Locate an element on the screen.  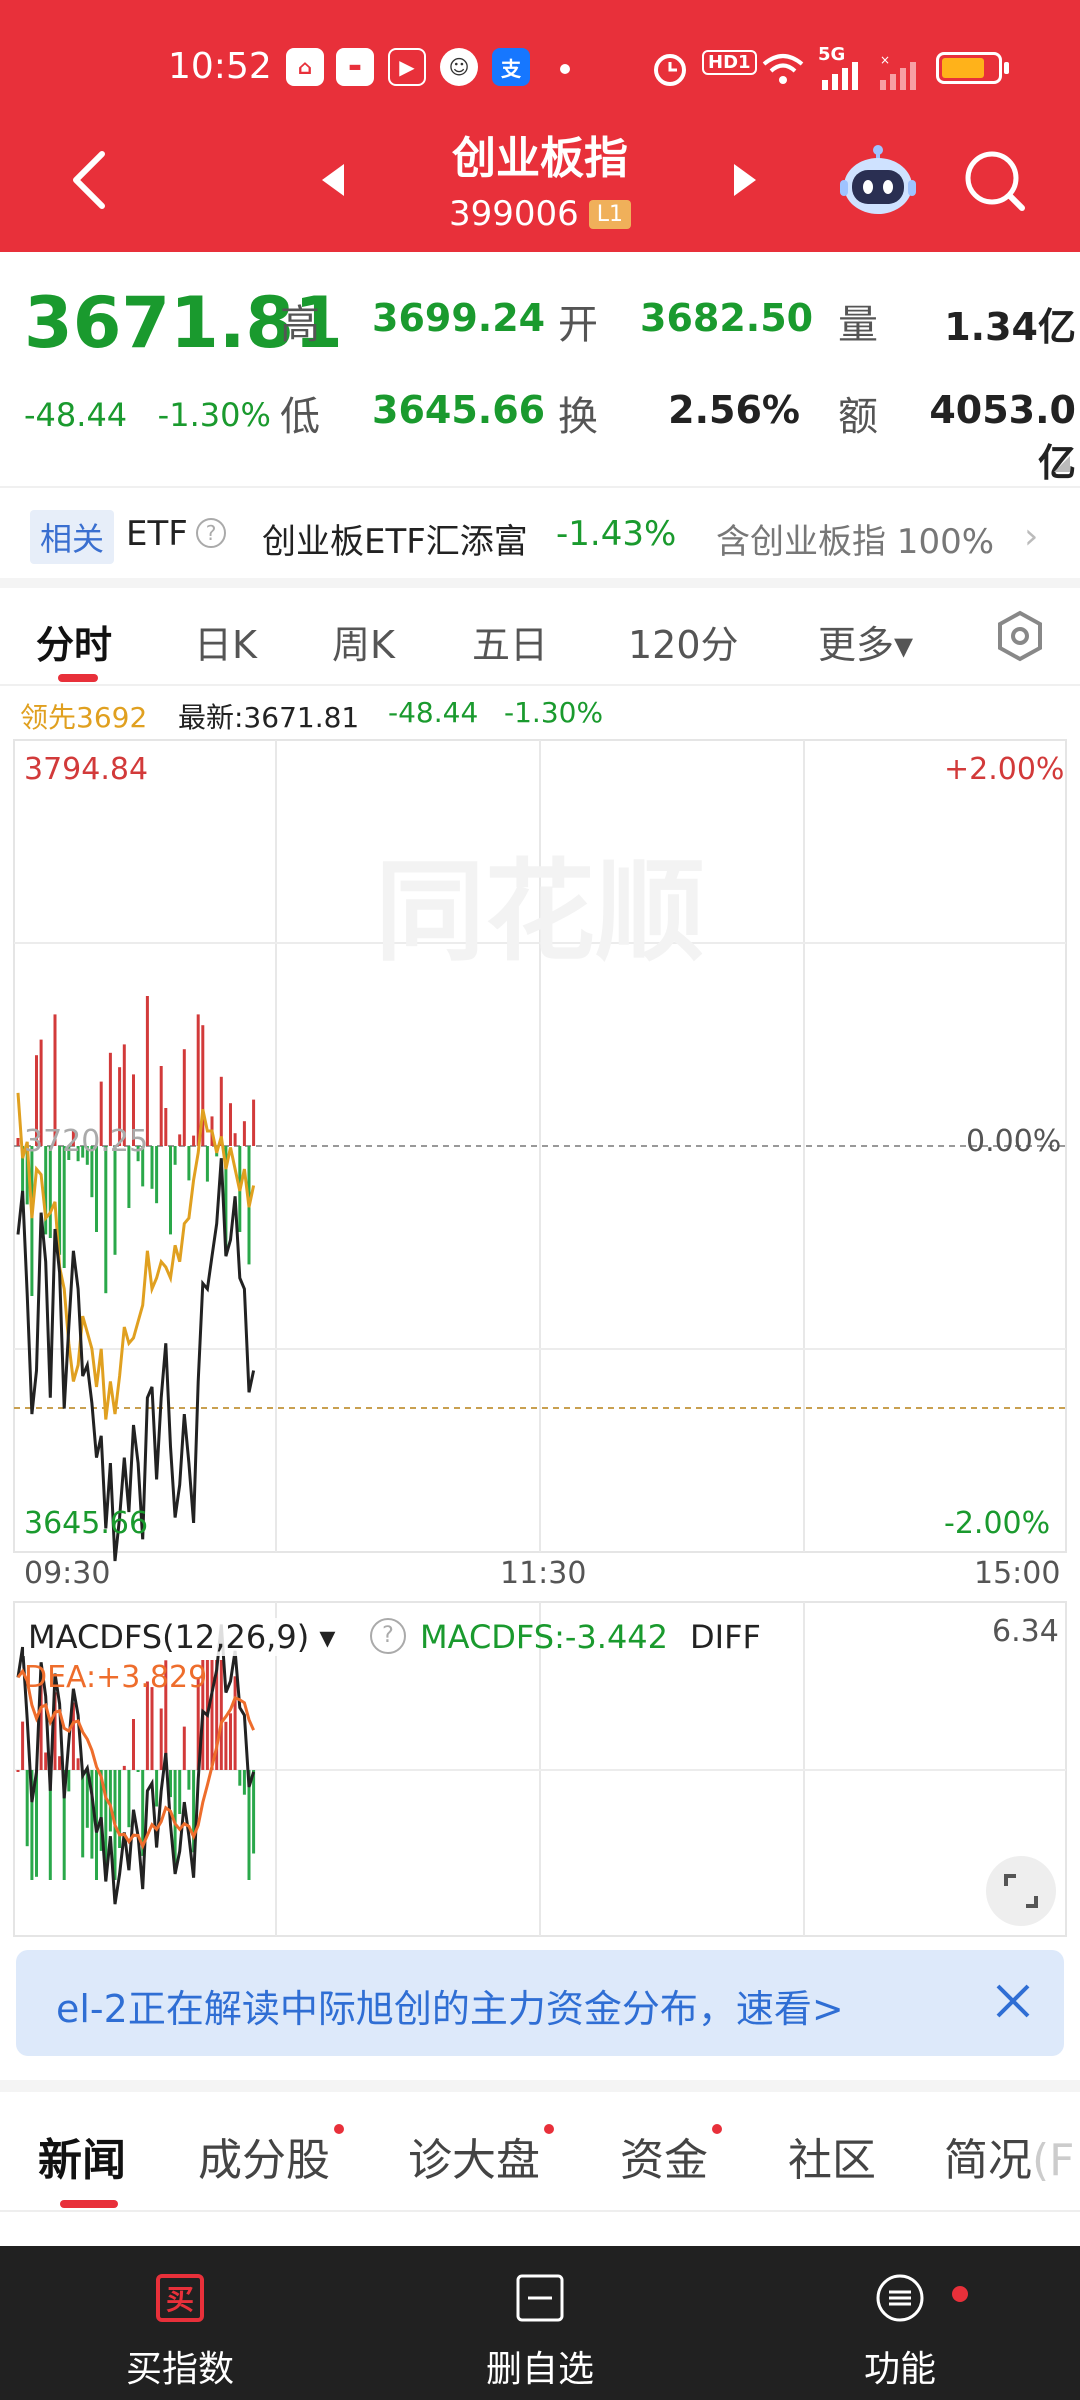
volume-label: 量 is located at coordinates (858, 325).